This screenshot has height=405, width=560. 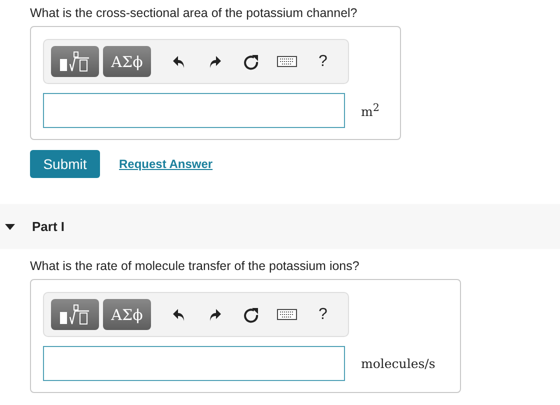 What do you see at coordinates (370, 111) in the screenshot?
I see `unit-label: m$^{2}$` at bounding box center [370, 111].